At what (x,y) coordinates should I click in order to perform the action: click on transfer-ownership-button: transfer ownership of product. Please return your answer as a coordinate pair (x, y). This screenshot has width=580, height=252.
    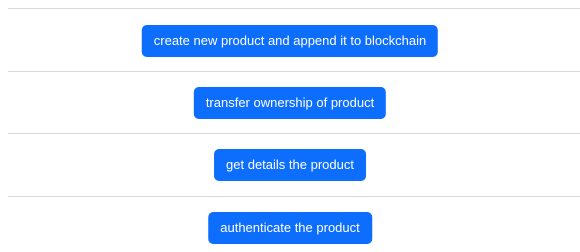
    Looking at the image, I should click on (290, 103).